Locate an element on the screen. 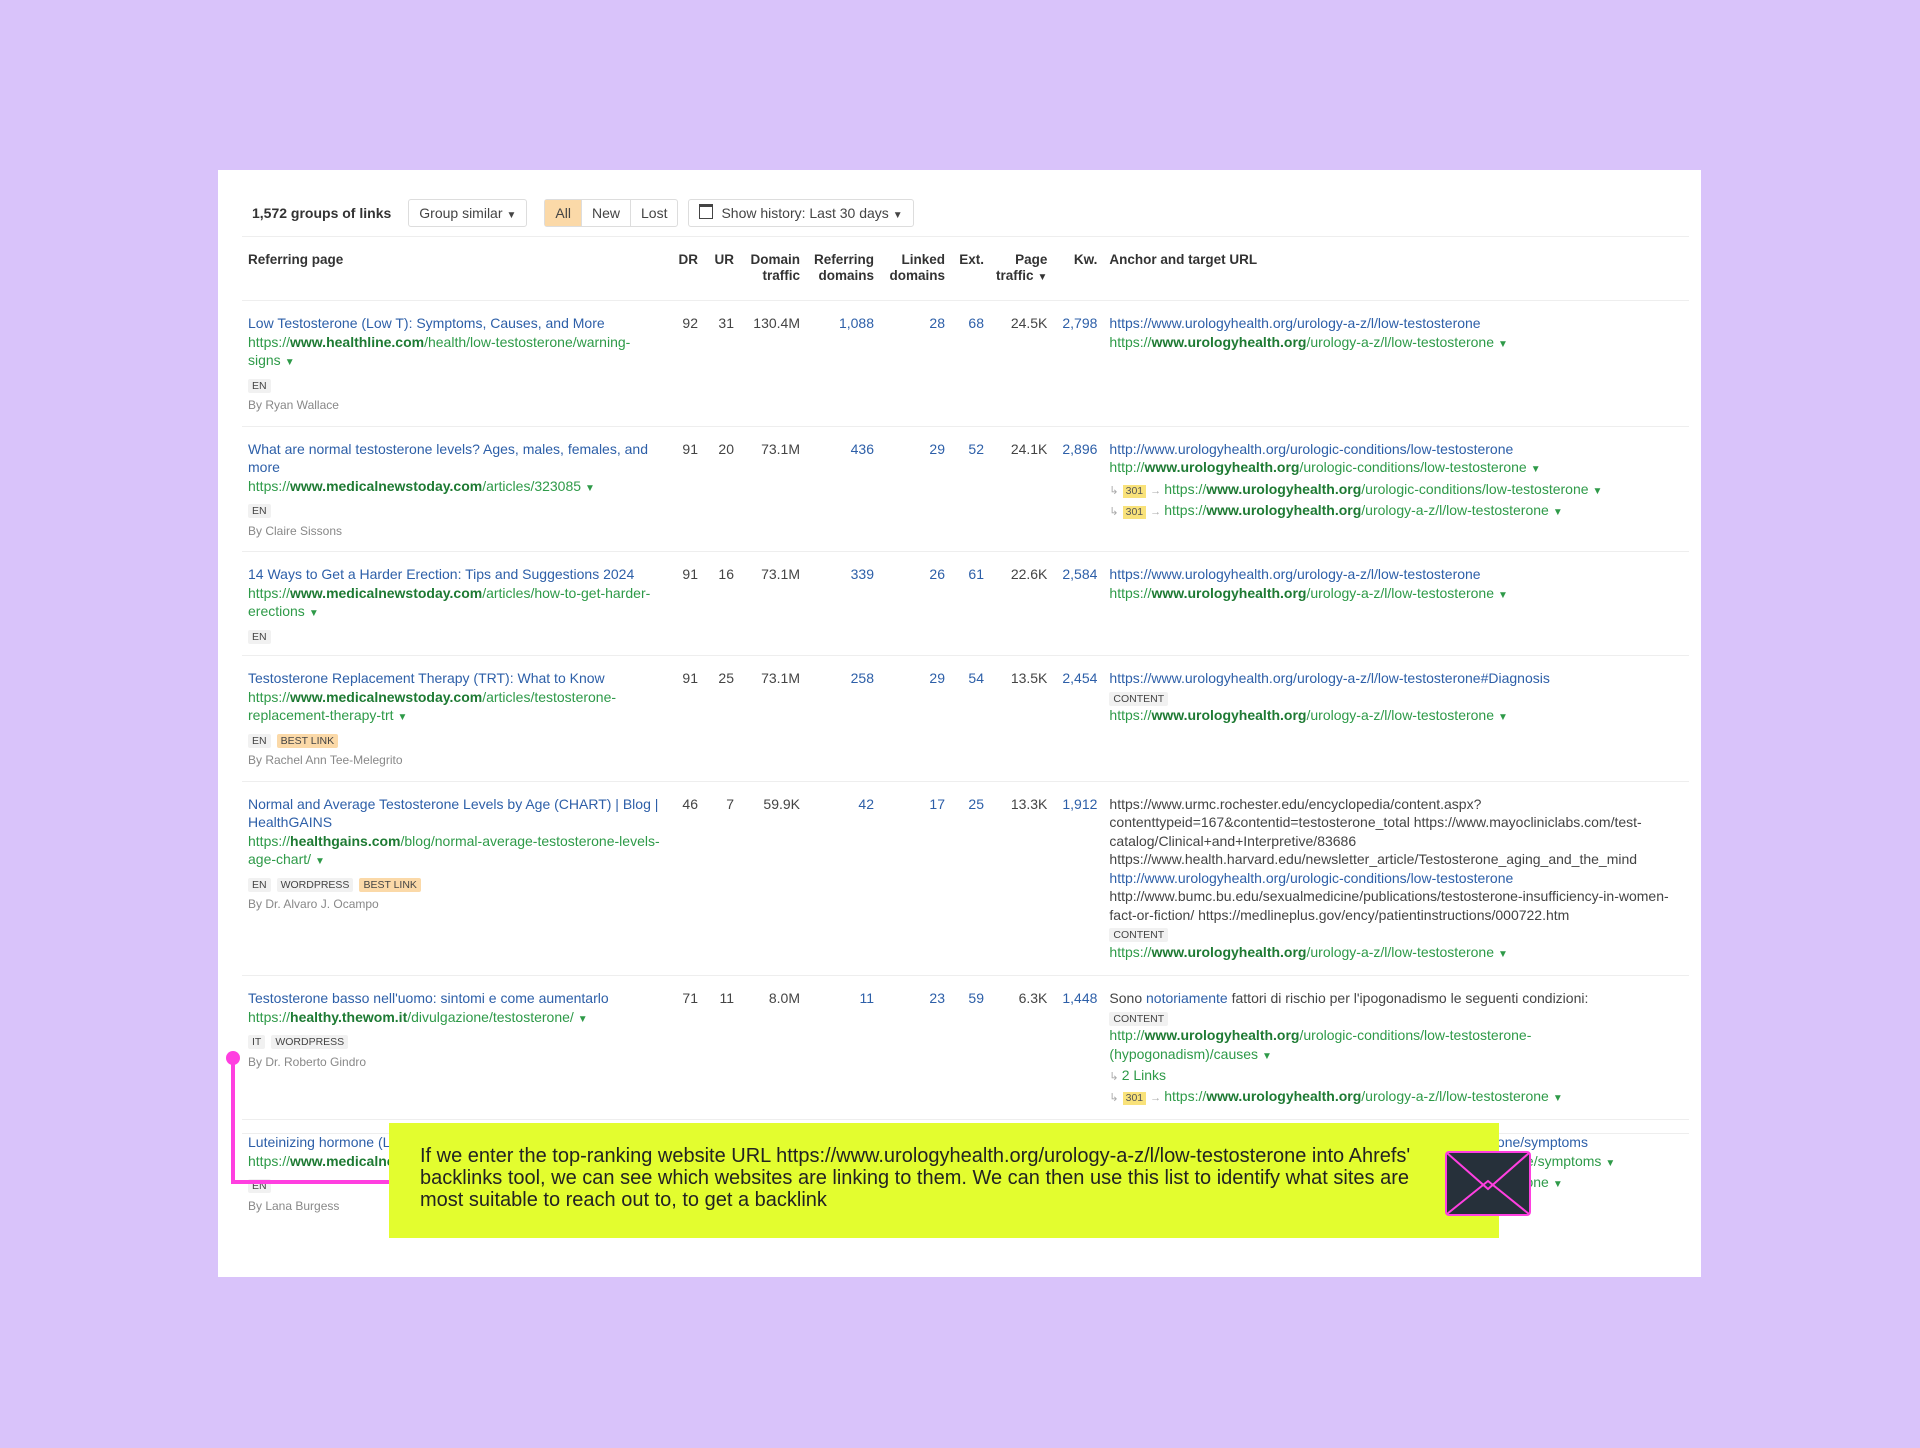  ext-cell: 68 is located at coordinates (970, 363).